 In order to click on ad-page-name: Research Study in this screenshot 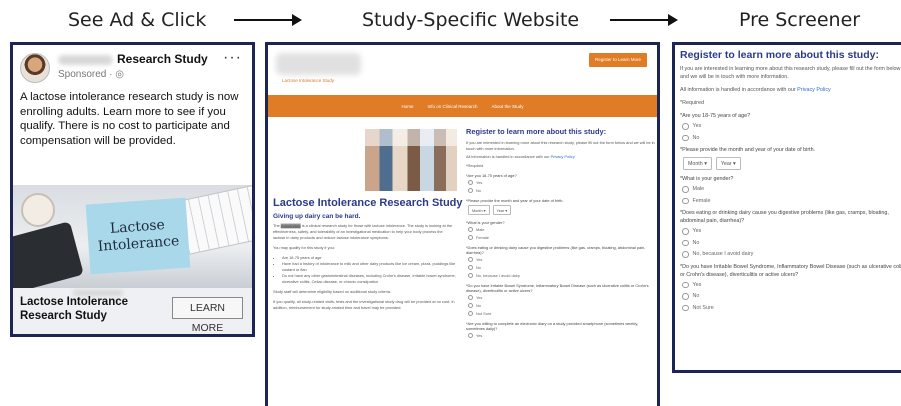, I will do `click(162, 59)`.